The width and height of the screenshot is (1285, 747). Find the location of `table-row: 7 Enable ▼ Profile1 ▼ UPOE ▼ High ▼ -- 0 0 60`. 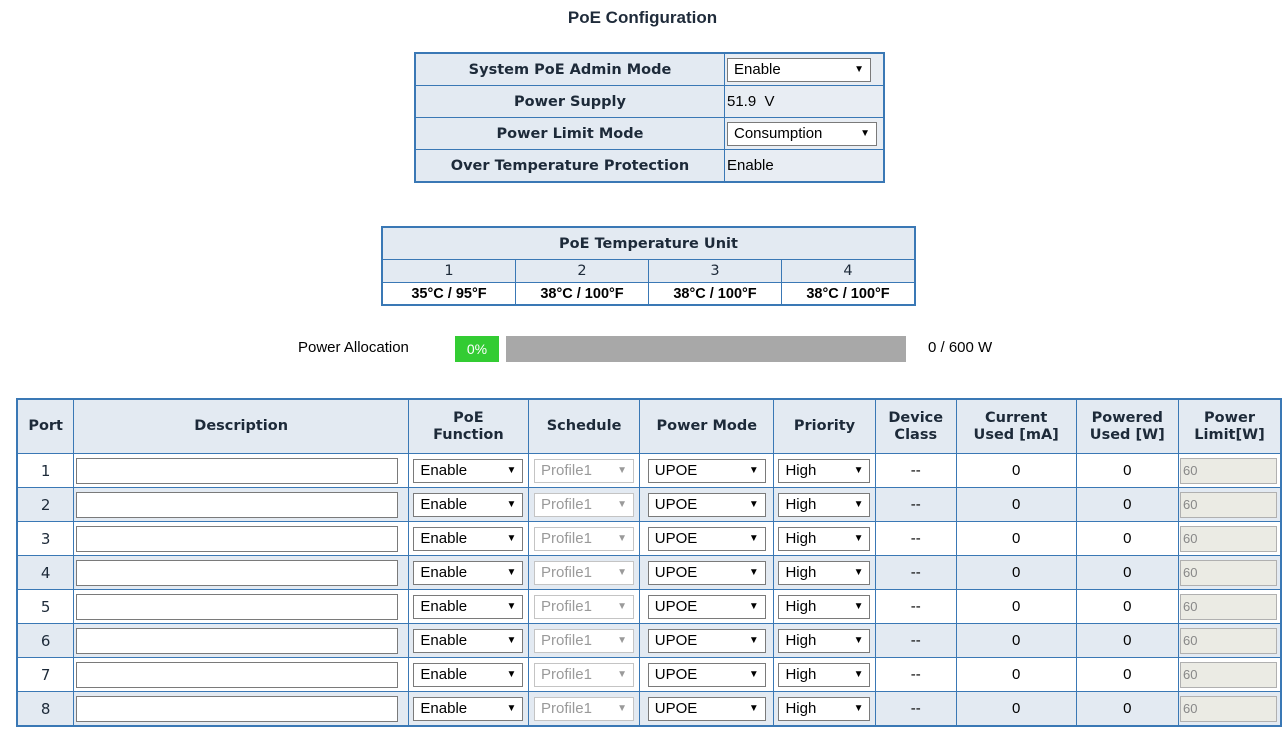

table-row: 7 Enable ▼ Profile1 ▼ UPOE ▼ High ▼ -- 0 0 60 is located at coordinates (649, 674).